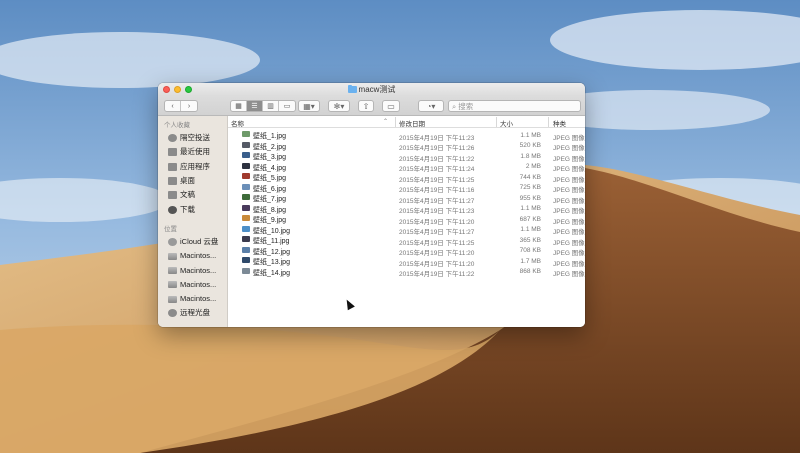 The height and width of the screenshot is (453, 800). I want to click on airdrop-icon, so click(172, 138).